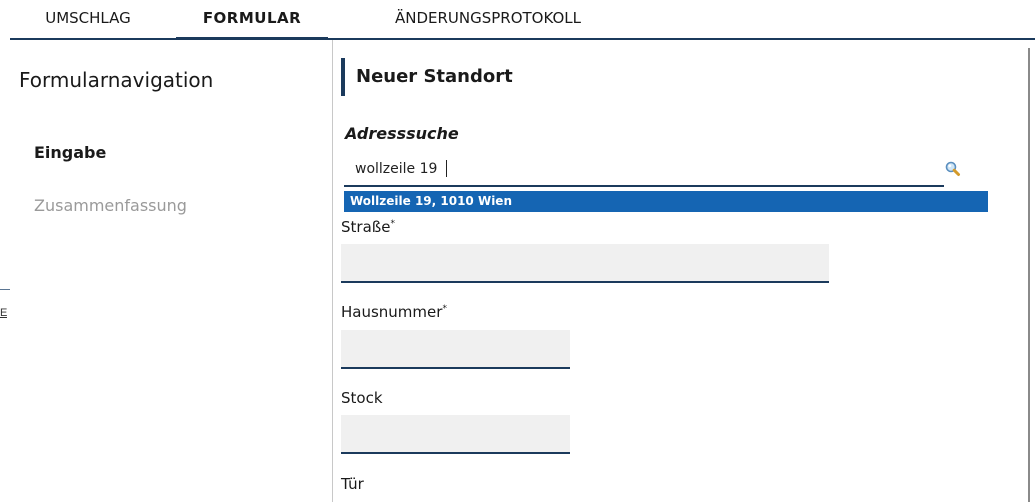  I want to click on house-number-label-text: Hausnummer, so click(392, 312).